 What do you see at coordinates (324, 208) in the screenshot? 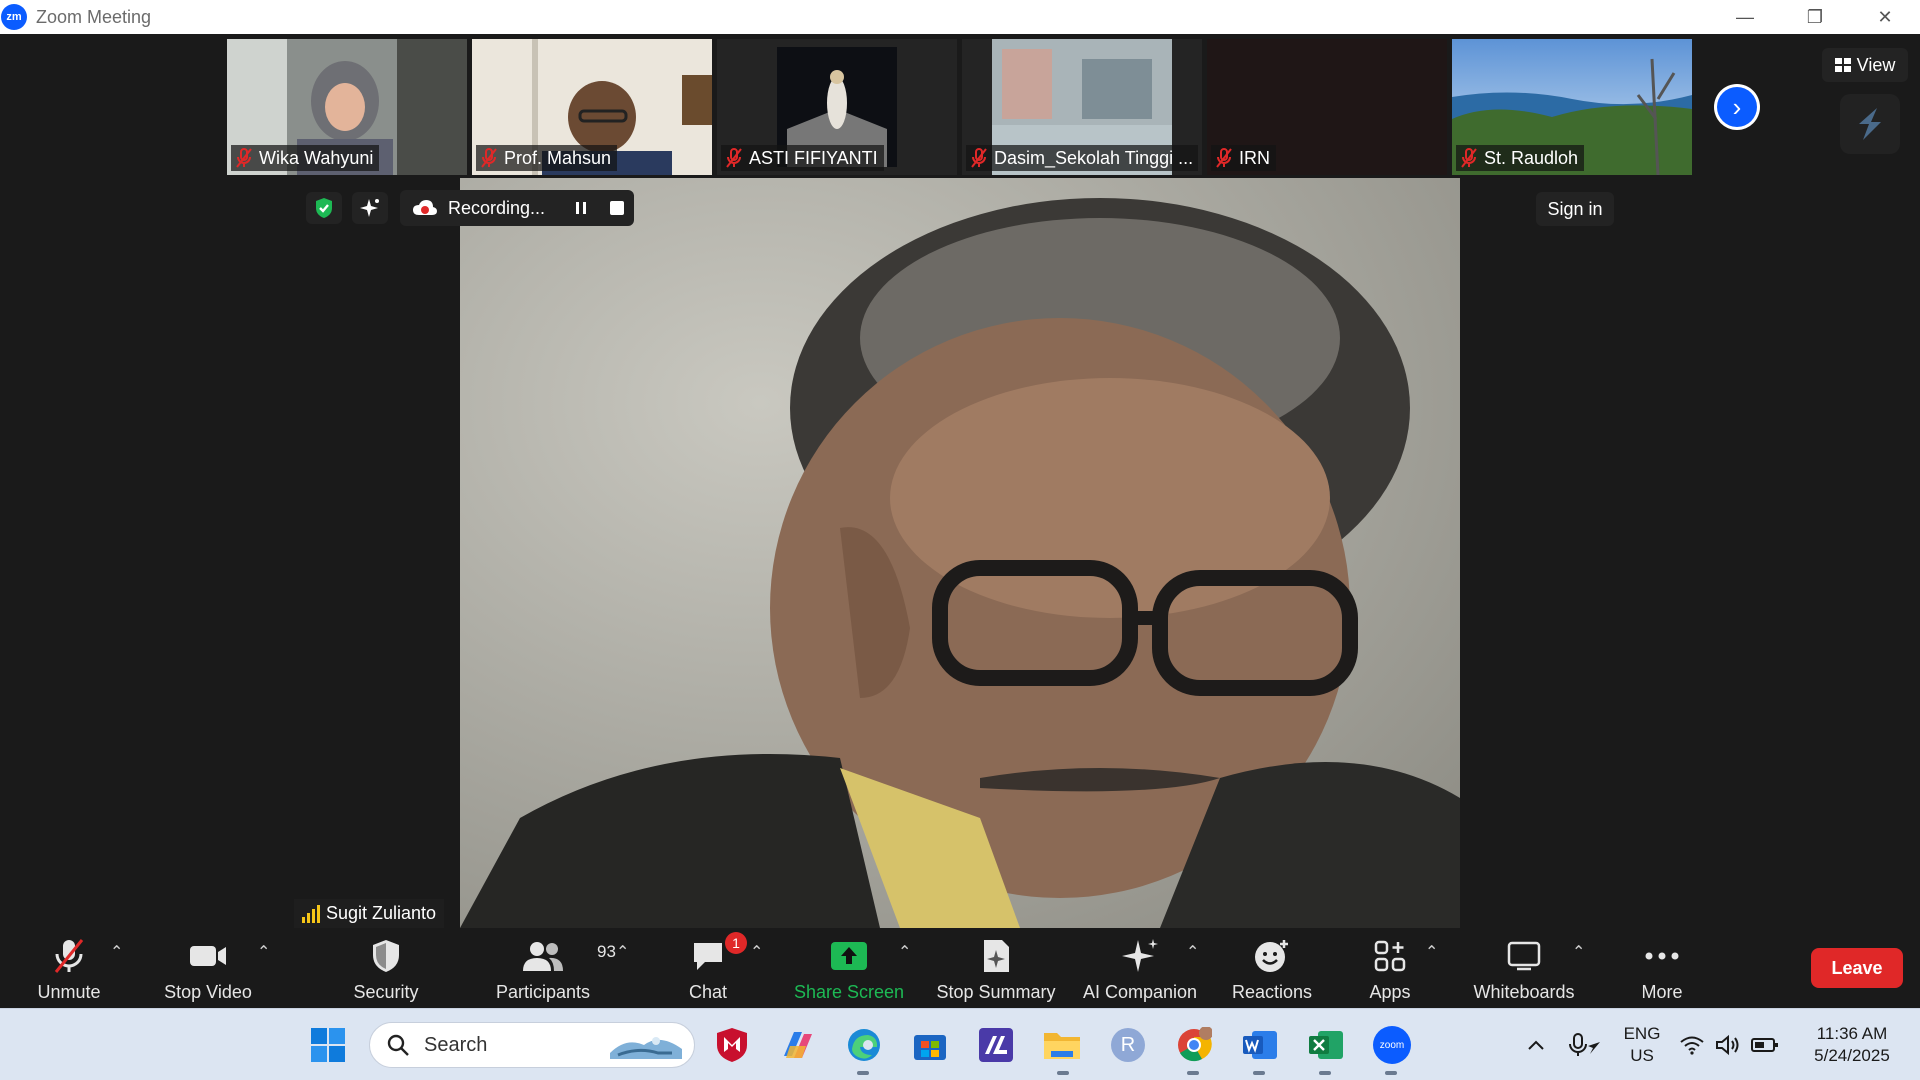
I see `encryption-badge` at bounding box center [324, 208].